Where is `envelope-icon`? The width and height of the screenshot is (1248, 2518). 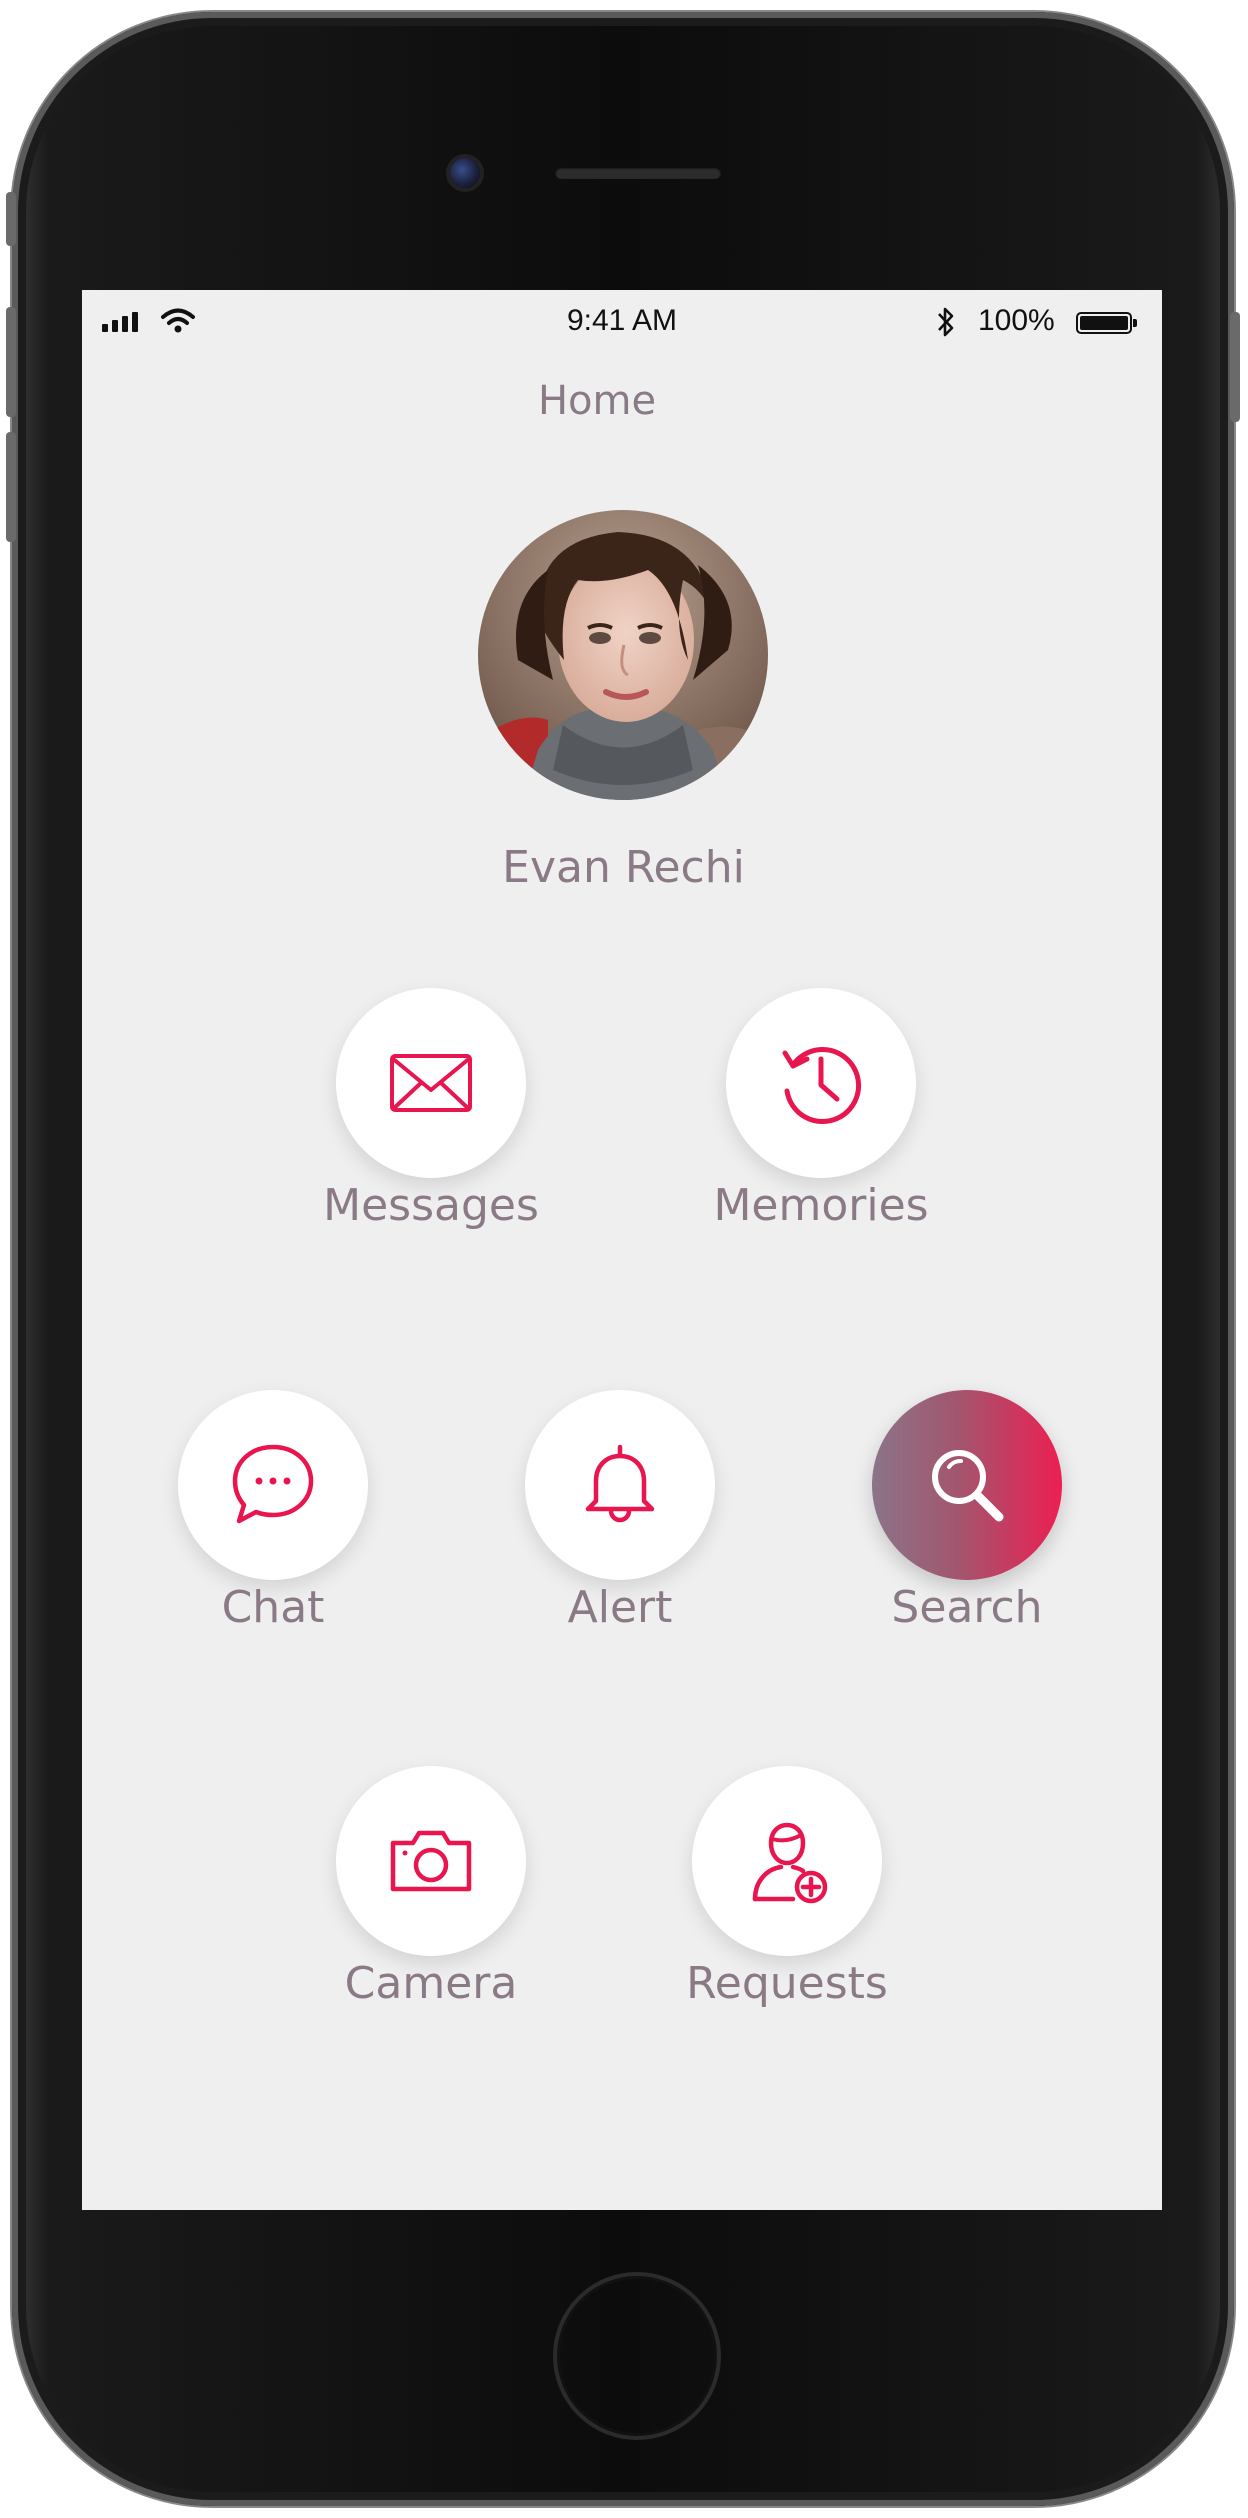 envelope-icon is located at coordinates (431, 1083).